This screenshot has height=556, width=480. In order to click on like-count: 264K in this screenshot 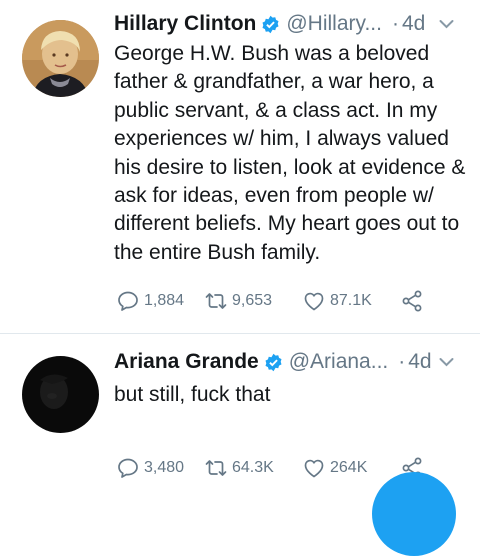, I will do `click(349, 467)`.